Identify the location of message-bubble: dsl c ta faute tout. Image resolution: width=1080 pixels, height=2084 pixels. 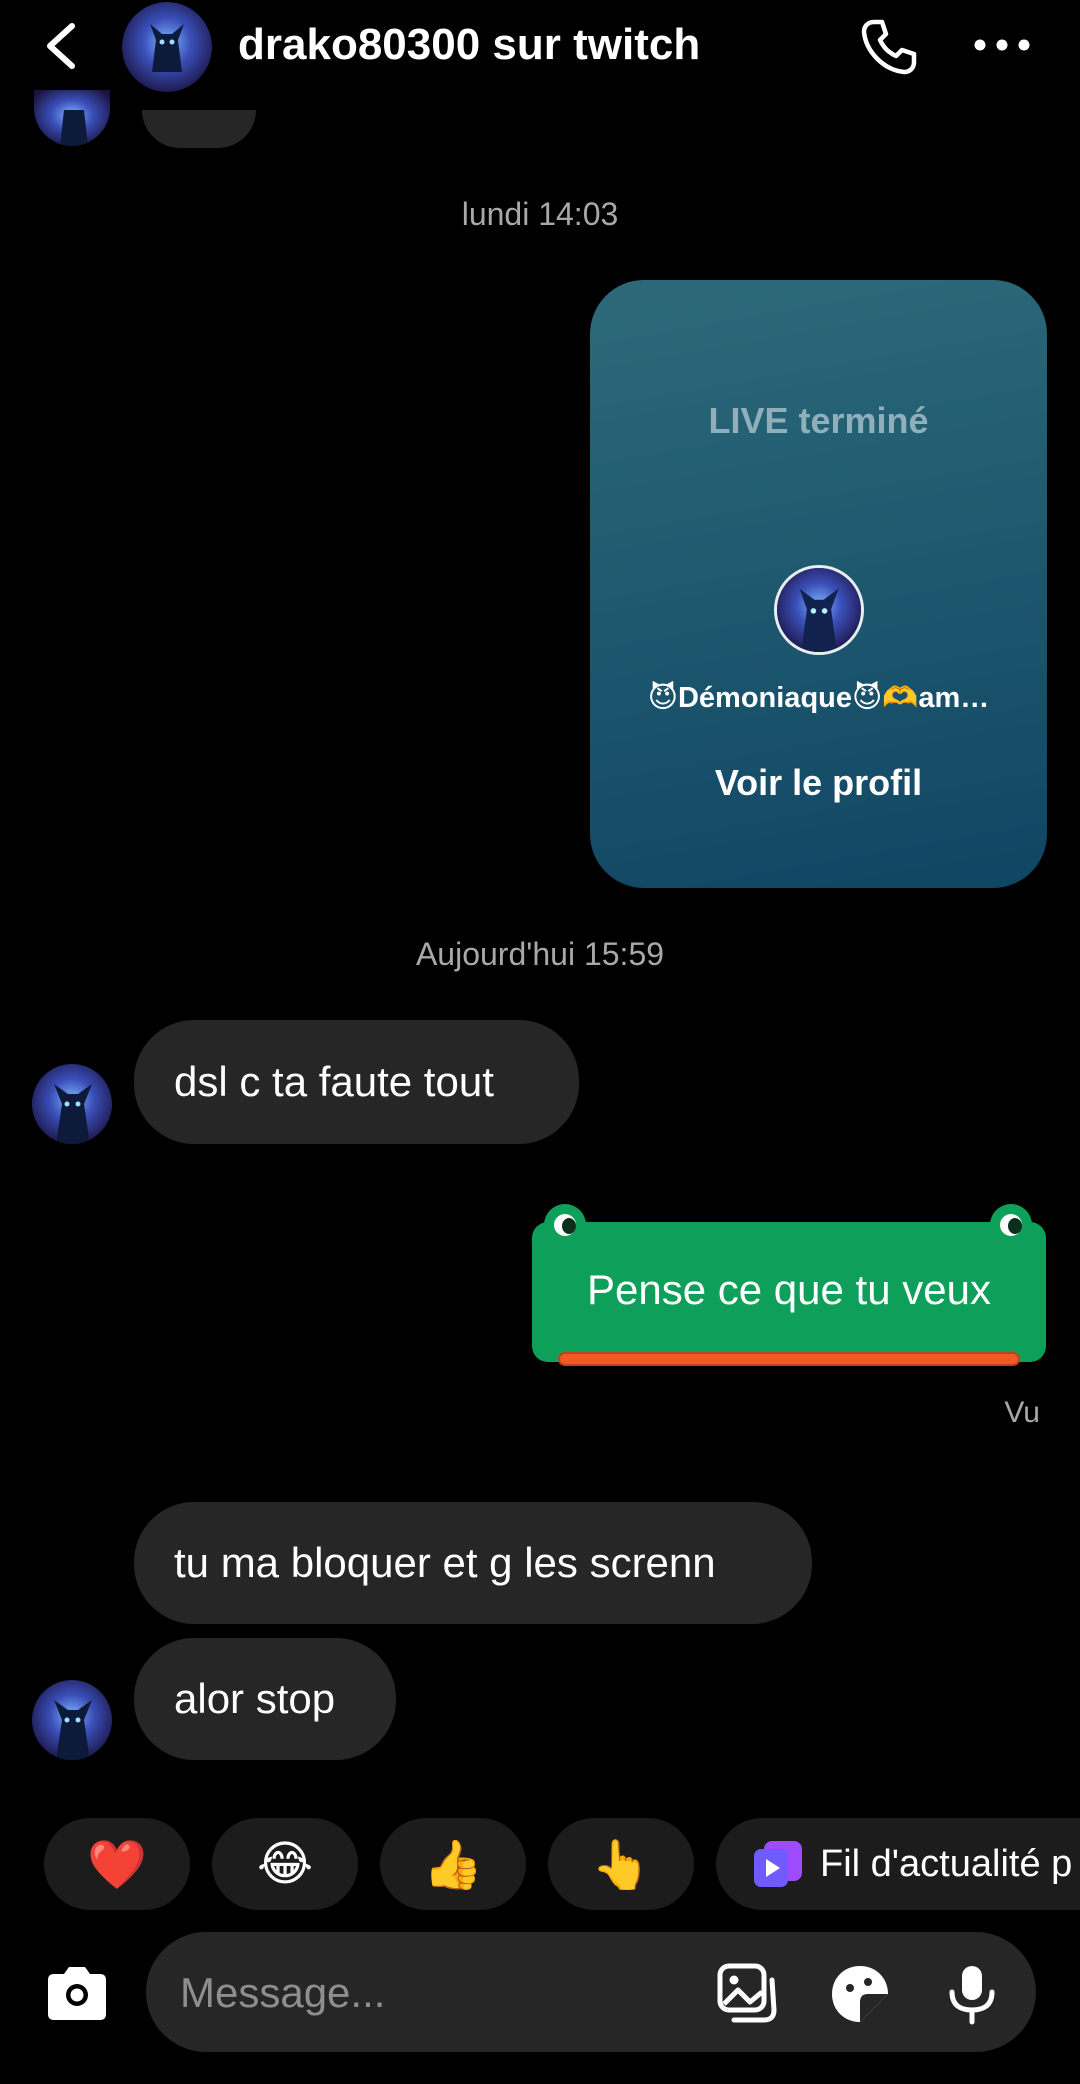
(356, 1082).